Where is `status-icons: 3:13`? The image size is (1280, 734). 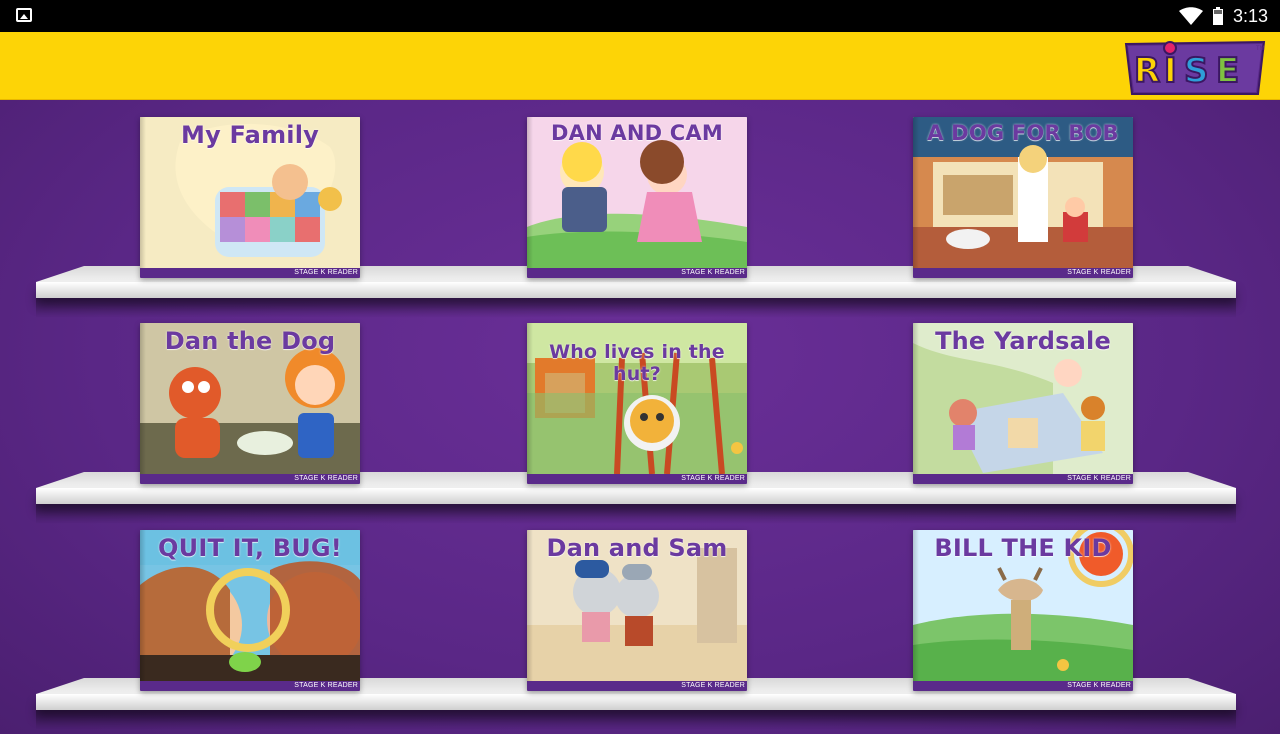
status-icons: 3:13 is located at coordinates (1223, 16).